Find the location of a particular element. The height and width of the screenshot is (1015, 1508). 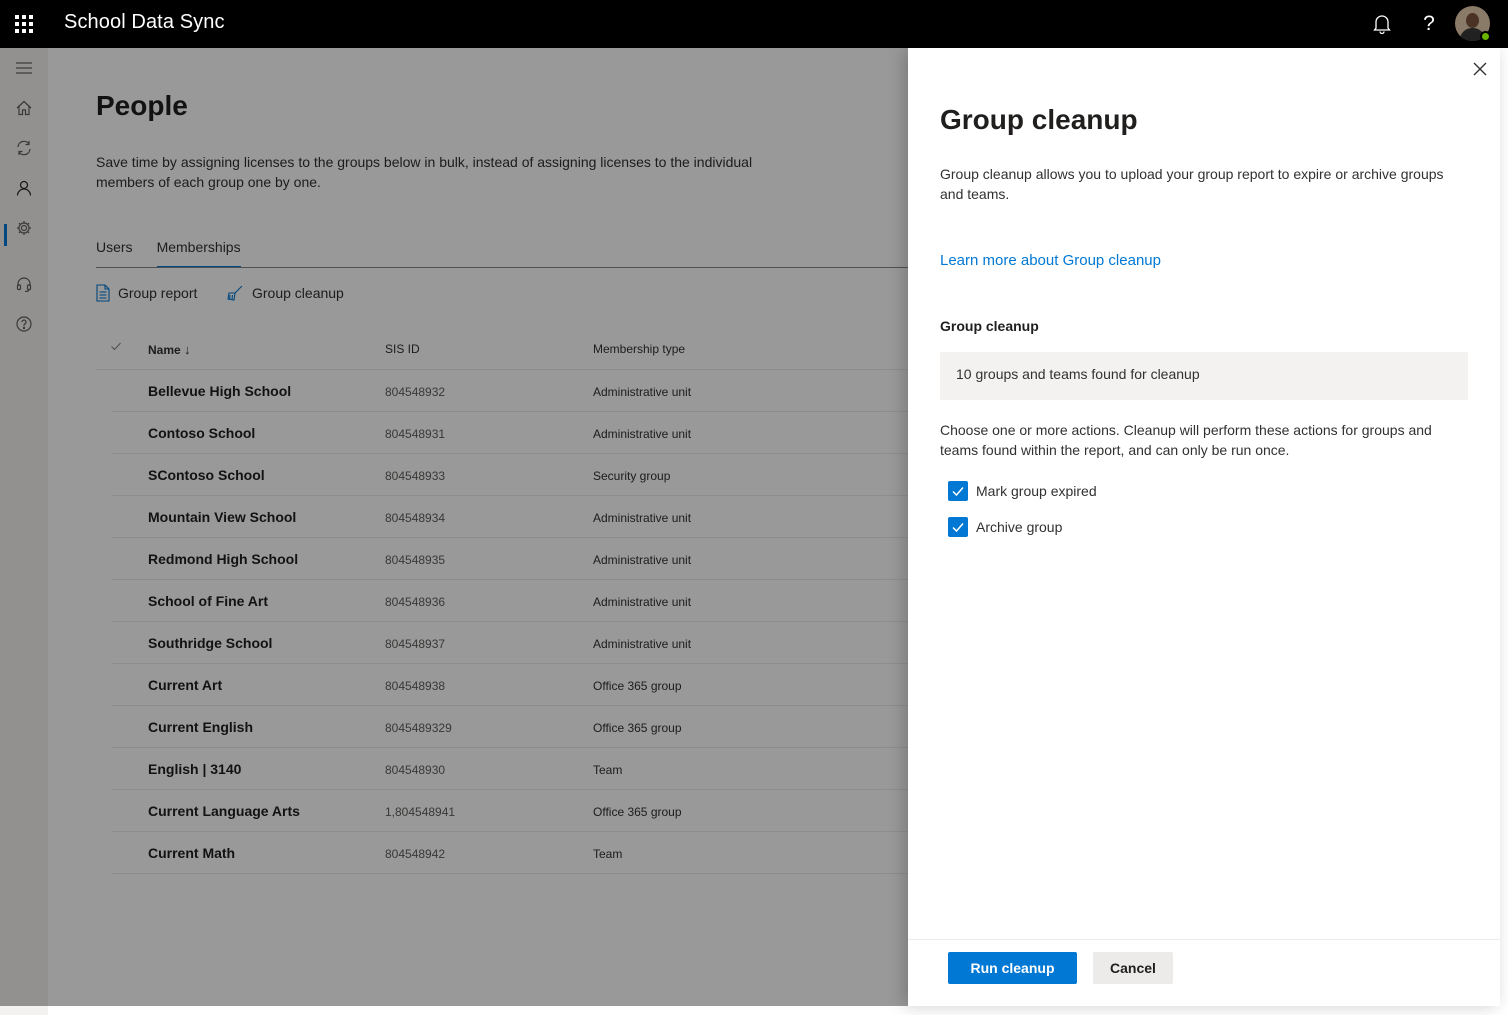

section-label: Group cleanup is located at coordinates (989, 326).